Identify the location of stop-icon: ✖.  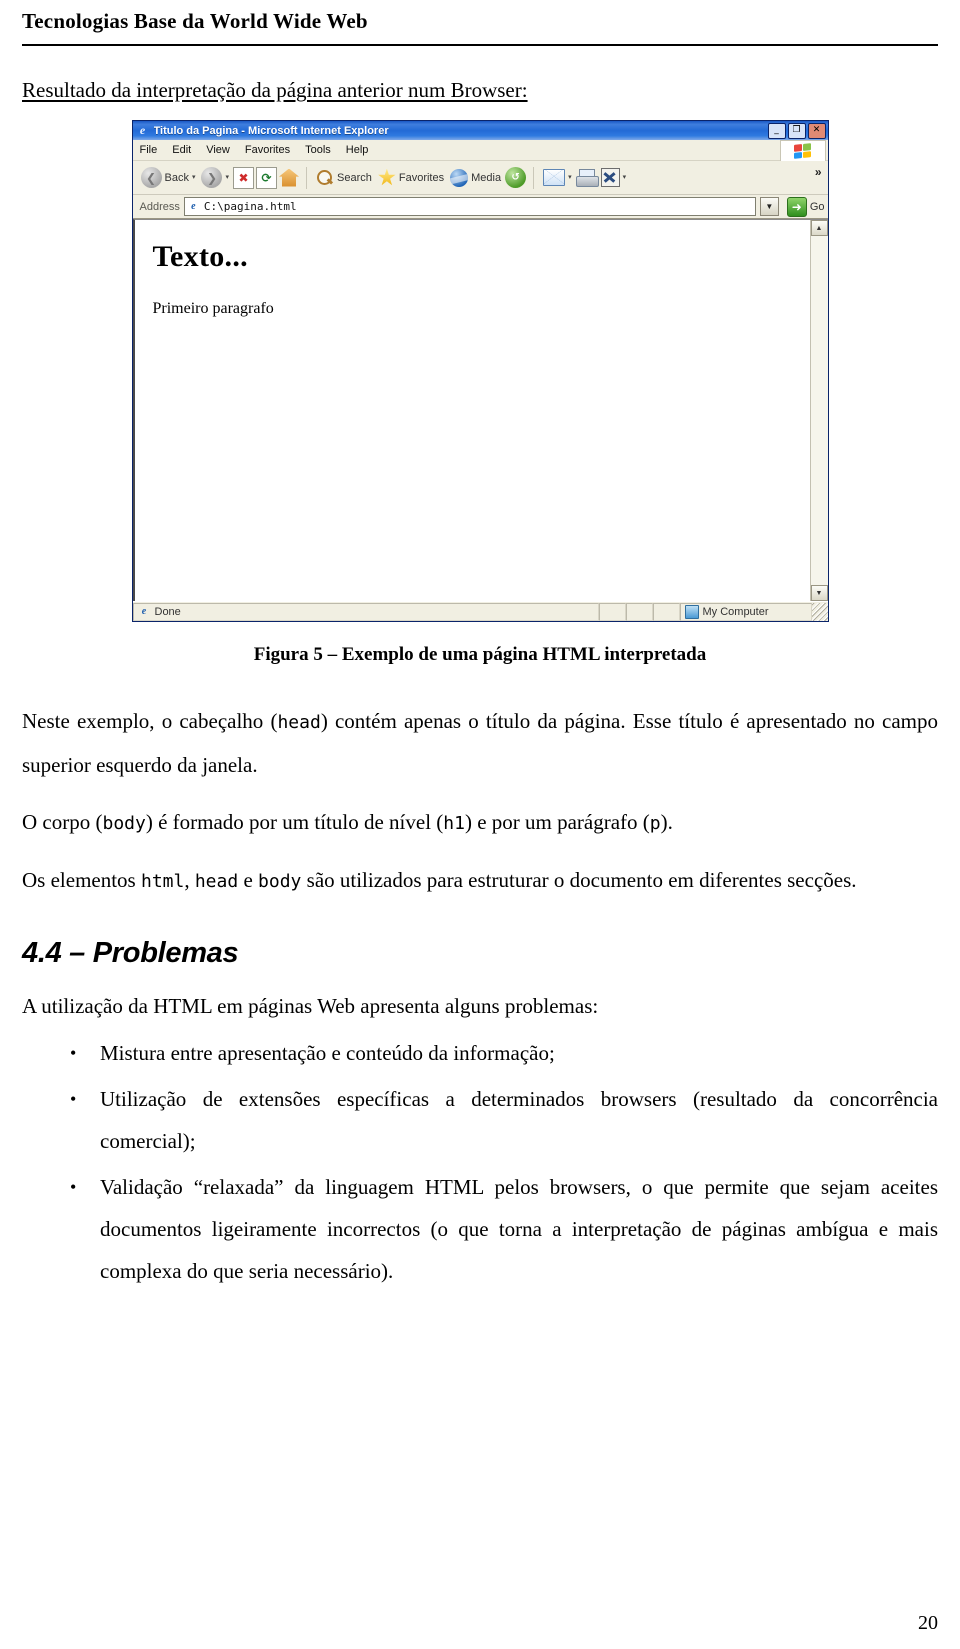
(243, 177).